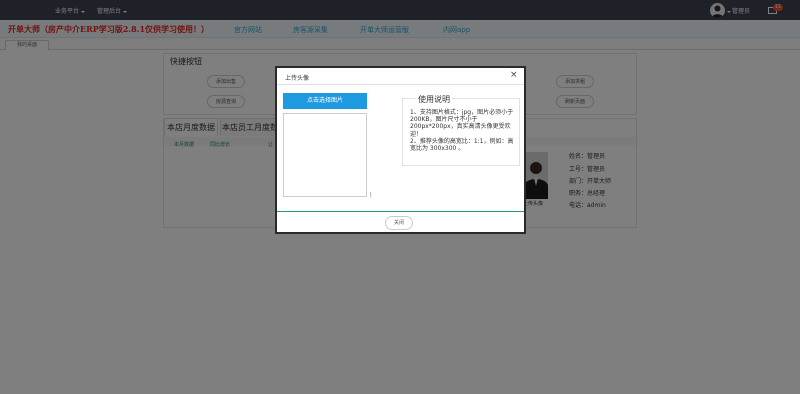 This screenshot has height=394, width=800. Describe the element at coordinates (325, 101) in the screenshot. I see `choose-image-button: 点击选择图片` at that location.